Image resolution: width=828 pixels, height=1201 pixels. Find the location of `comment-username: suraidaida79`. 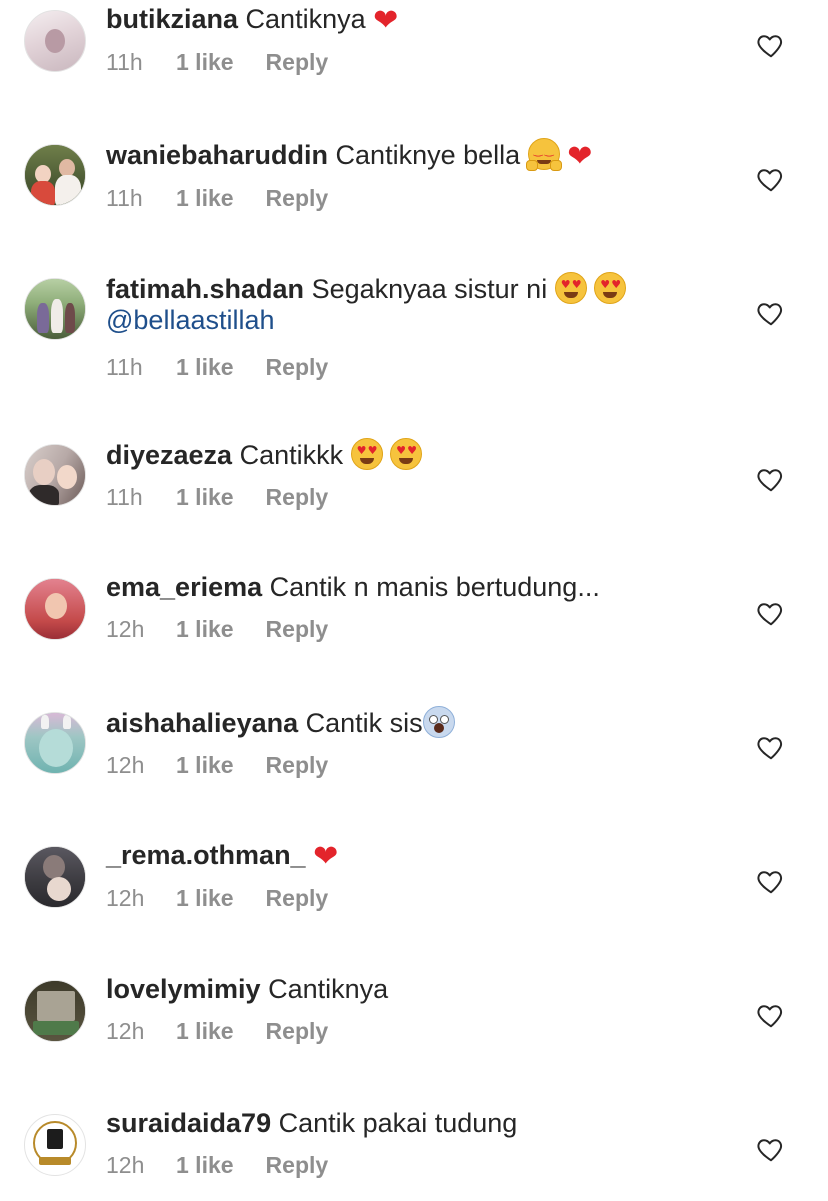

comment-username: suraidaida79 is located at coordinates (188, 1123).